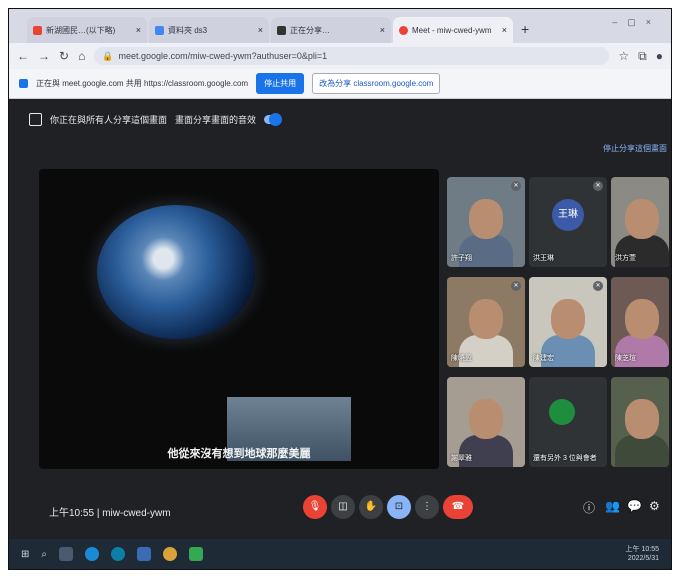 The image size is (678, 576). What do you see at coordinates (144, 554) in the screenshot?
I see `app-icon` at bounding box center [144, 554].